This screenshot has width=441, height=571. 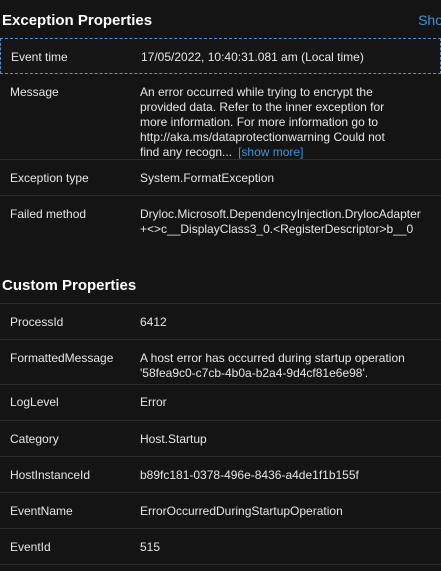 I want to click on property-row-log-level: LogLevel Error, so click(x=220, y=403).